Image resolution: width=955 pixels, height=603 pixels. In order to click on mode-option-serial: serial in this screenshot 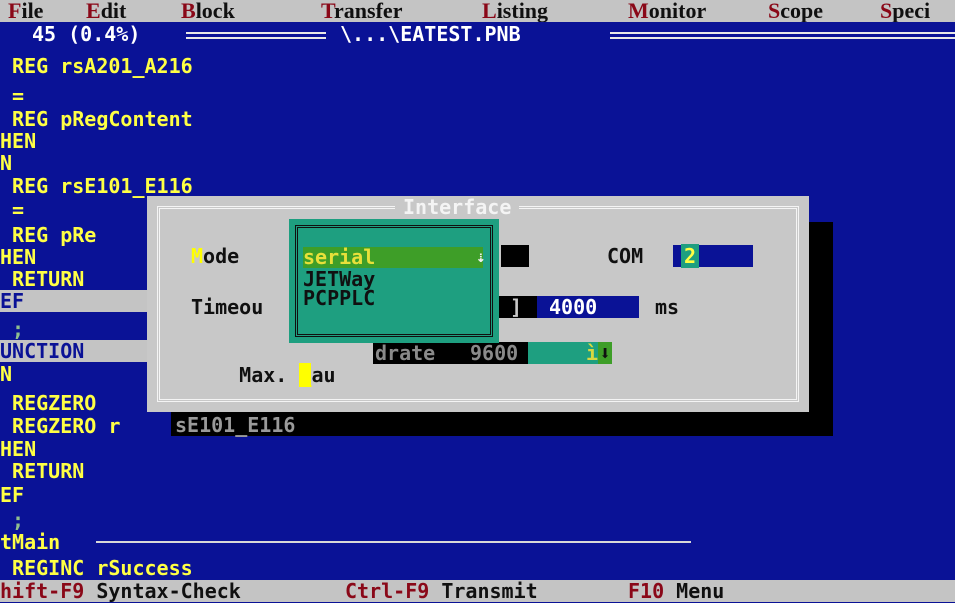, I will do `click(393, 257)`.